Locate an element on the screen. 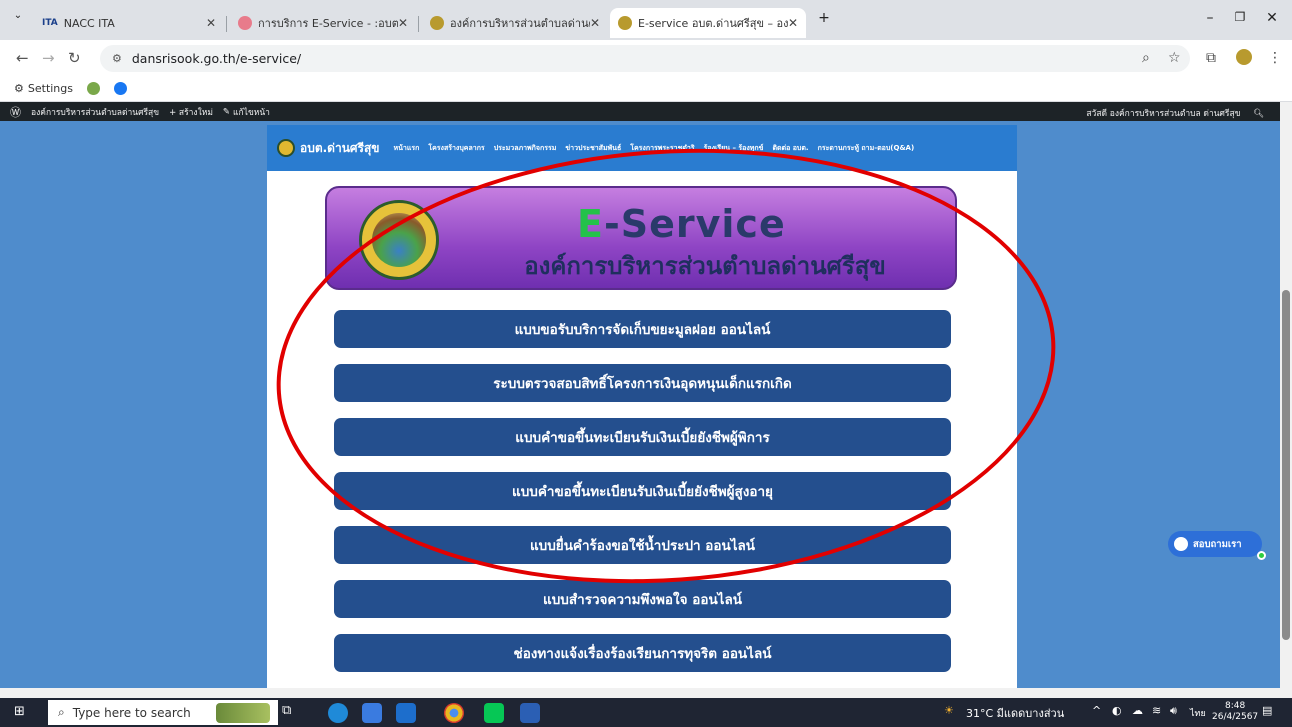 The height and width of the screenshot is (727, 1292). tab-dansrisook-eservice: E-service อบต.ด่านศรีสุข – องค์การ... ✕ is located at coordinates (708, 23).